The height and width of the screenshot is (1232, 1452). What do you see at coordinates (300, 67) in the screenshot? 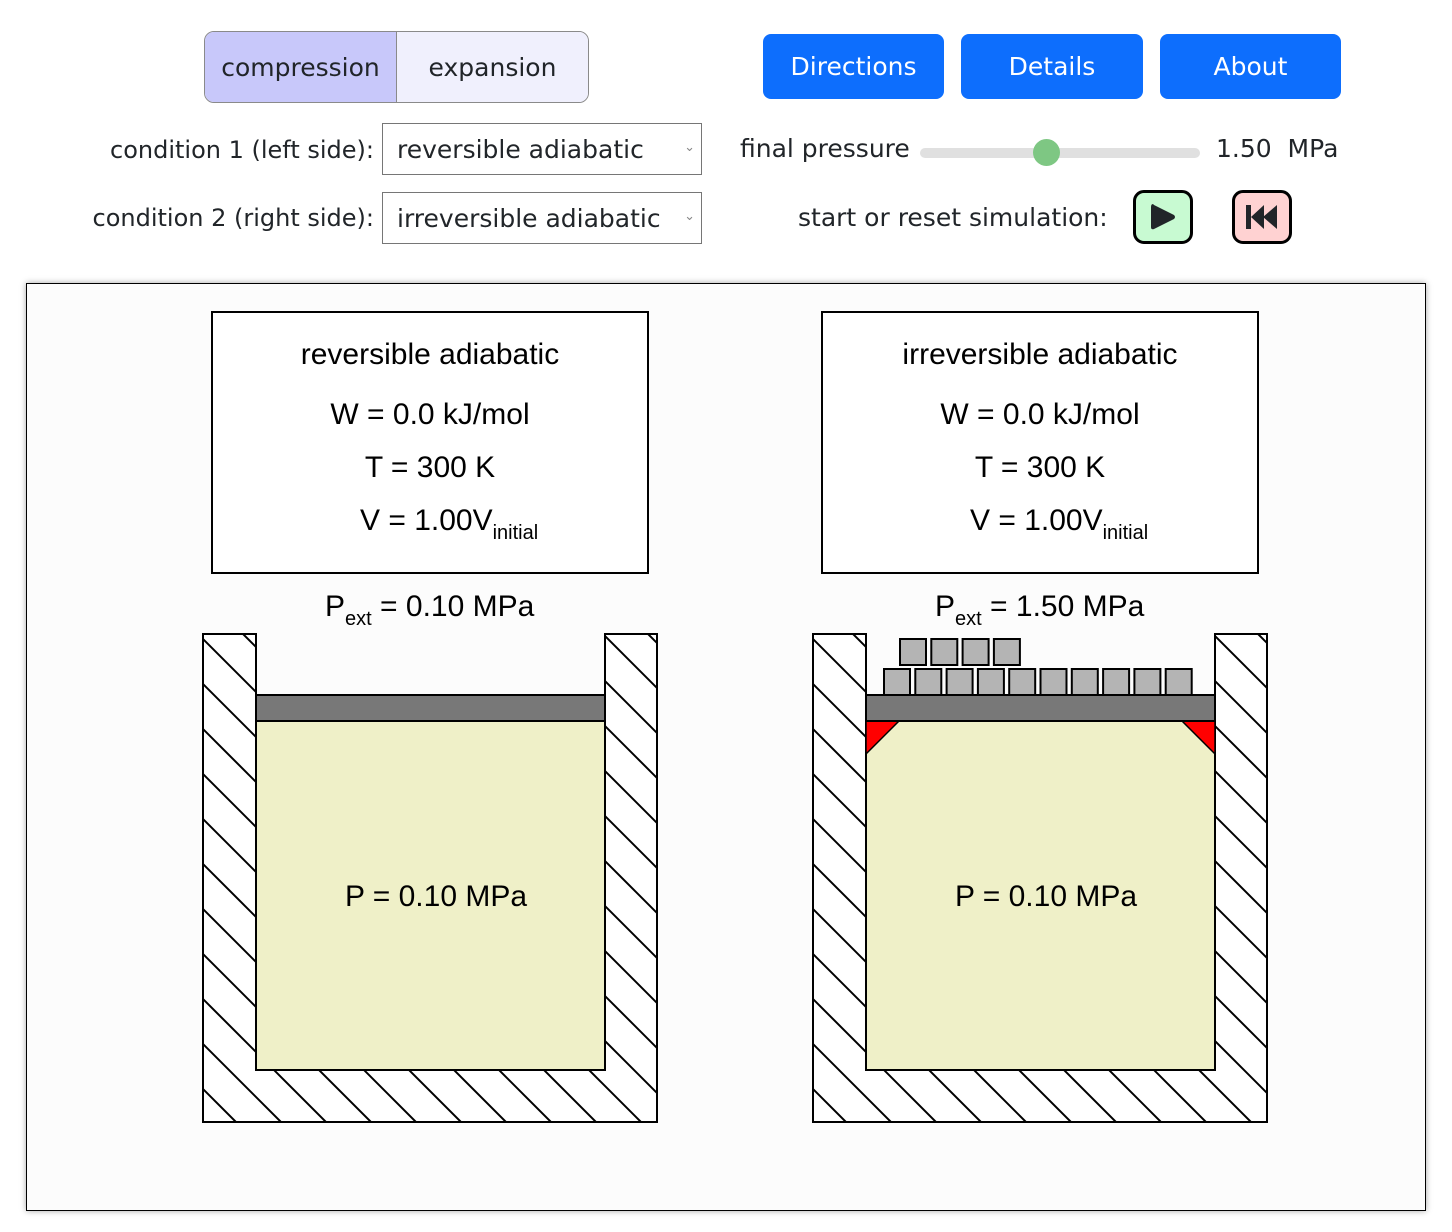
I see `compression-toggle: compression` at bounding box center [300, 67].